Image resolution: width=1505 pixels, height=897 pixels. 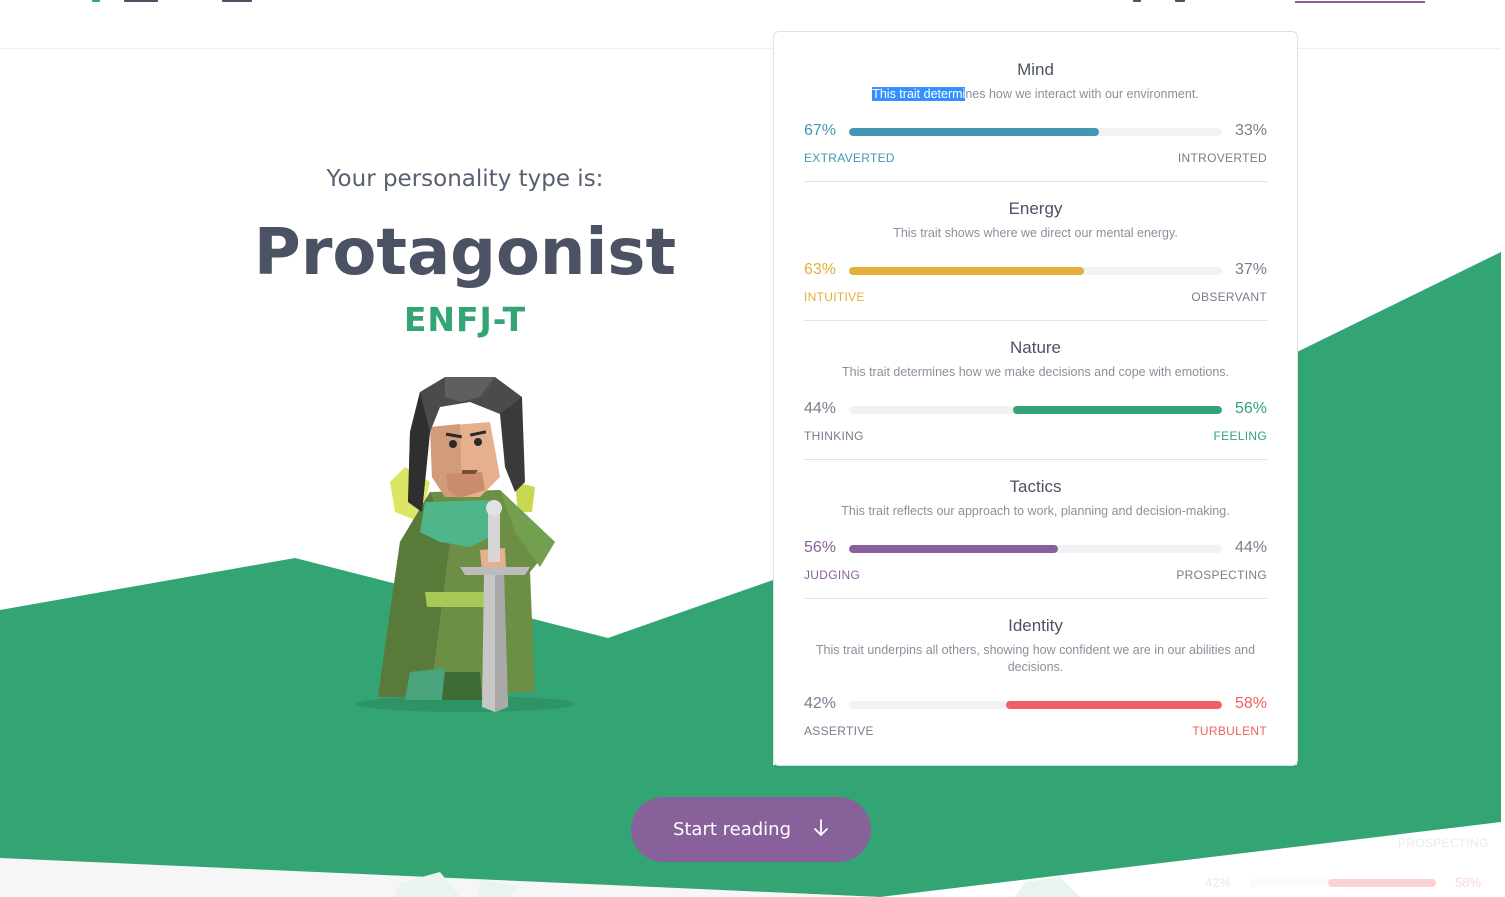 I want to click on right-pole-label: FEELING, so click(x=1240, y=436).